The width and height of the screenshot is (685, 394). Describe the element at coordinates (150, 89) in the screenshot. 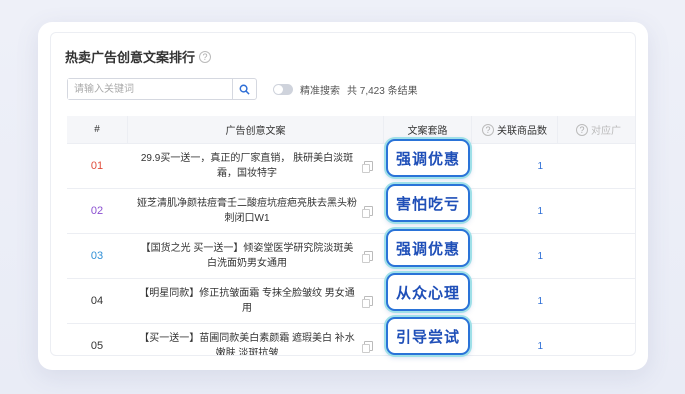

I see `search-input` at that location.